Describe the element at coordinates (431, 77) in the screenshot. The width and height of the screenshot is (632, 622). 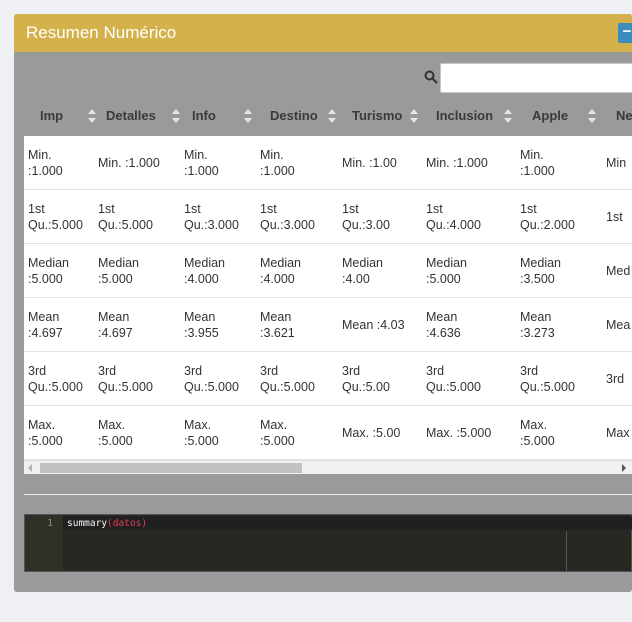
I see `search-icon` at that location.